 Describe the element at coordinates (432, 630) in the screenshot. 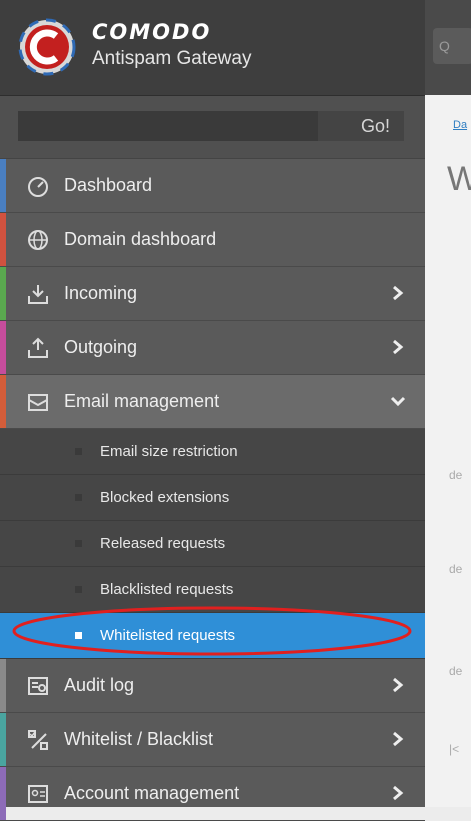

I see `active-pointer` at that location.